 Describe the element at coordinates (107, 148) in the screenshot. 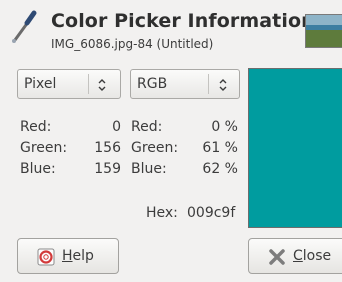

I see `left-green-value: 156` at that location.